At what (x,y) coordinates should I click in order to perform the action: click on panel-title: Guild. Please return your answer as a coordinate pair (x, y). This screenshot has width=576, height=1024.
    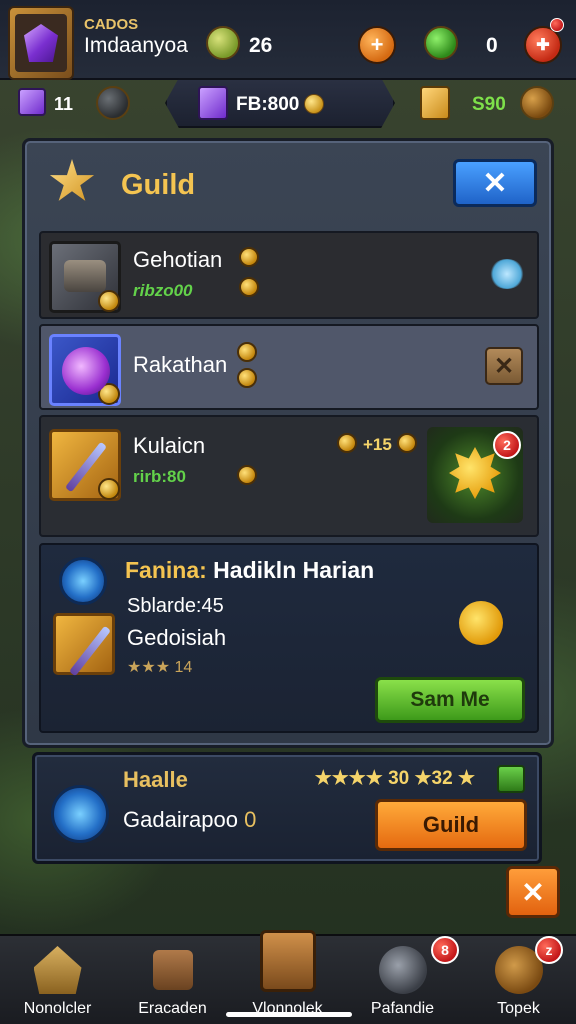
    Looking at the image, I should click on (158, 185).